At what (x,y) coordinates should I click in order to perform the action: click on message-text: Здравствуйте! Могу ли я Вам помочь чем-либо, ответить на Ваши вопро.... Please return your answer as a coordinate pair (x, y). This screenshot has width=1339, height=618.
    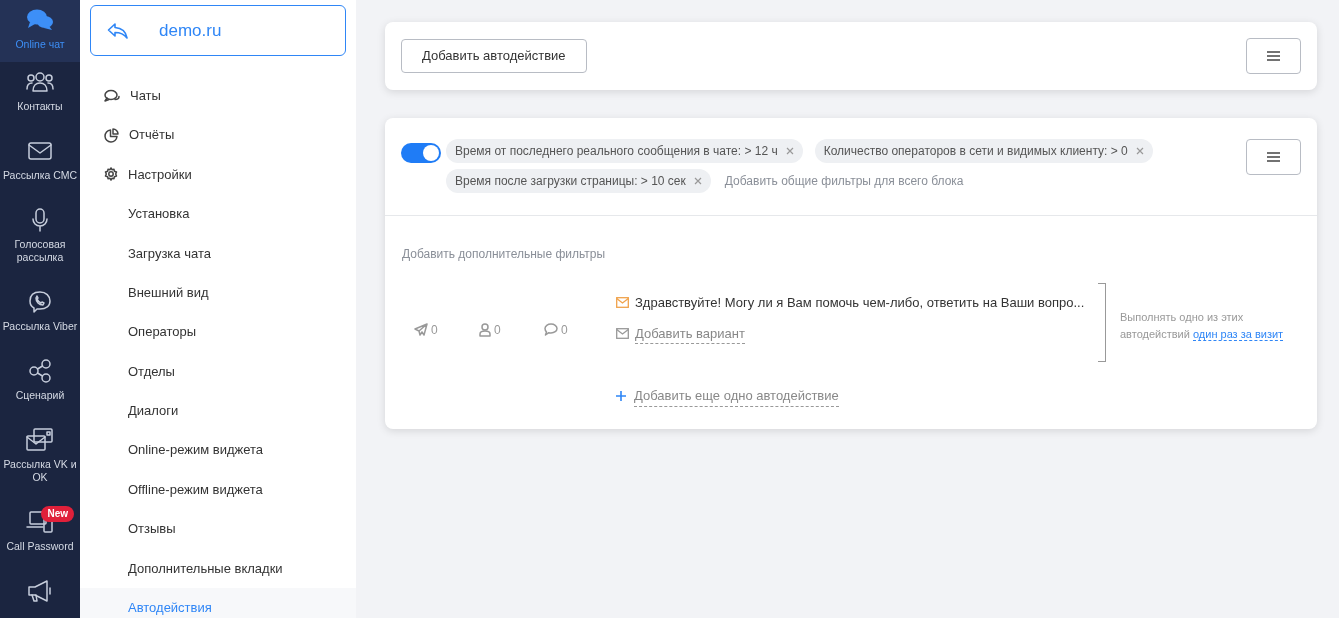
    Looking at the image, I should click on (860, 303).